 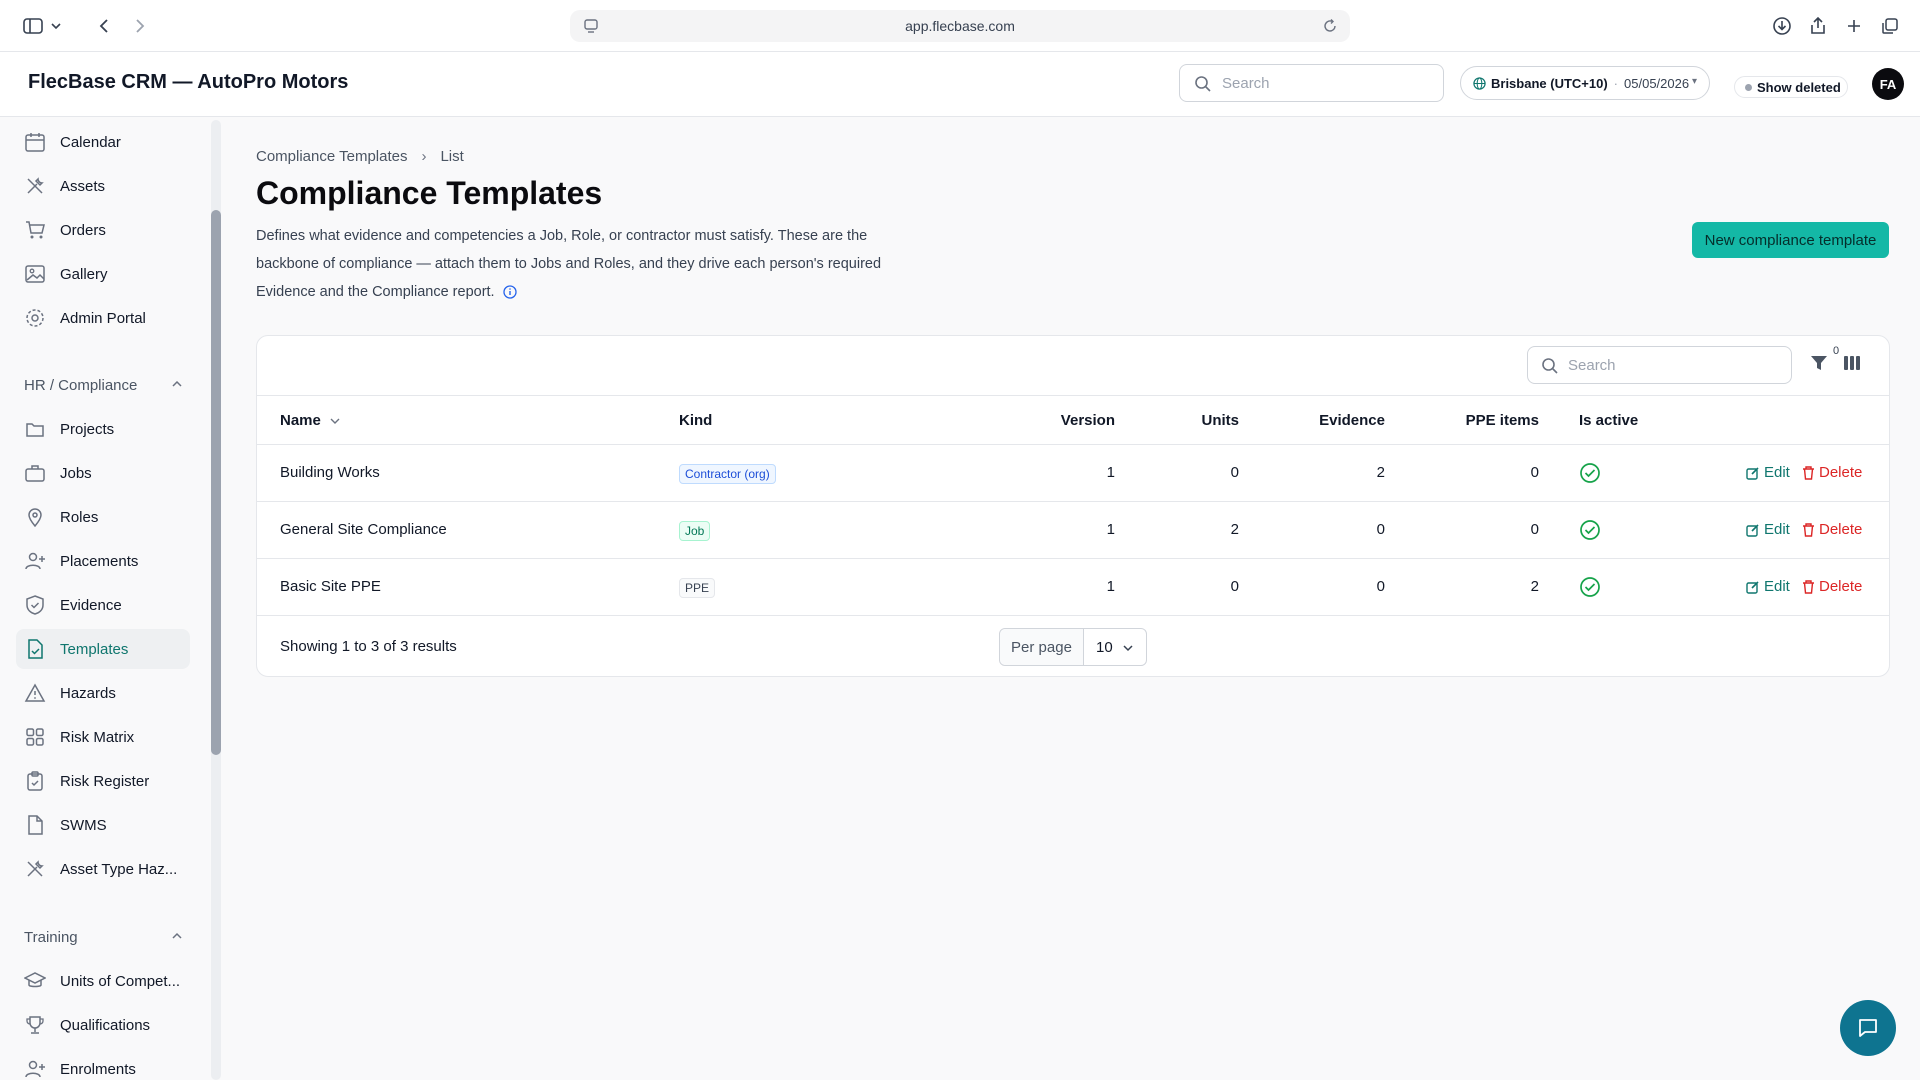 I want to click on share-icon, so click(x=1818, y=25).